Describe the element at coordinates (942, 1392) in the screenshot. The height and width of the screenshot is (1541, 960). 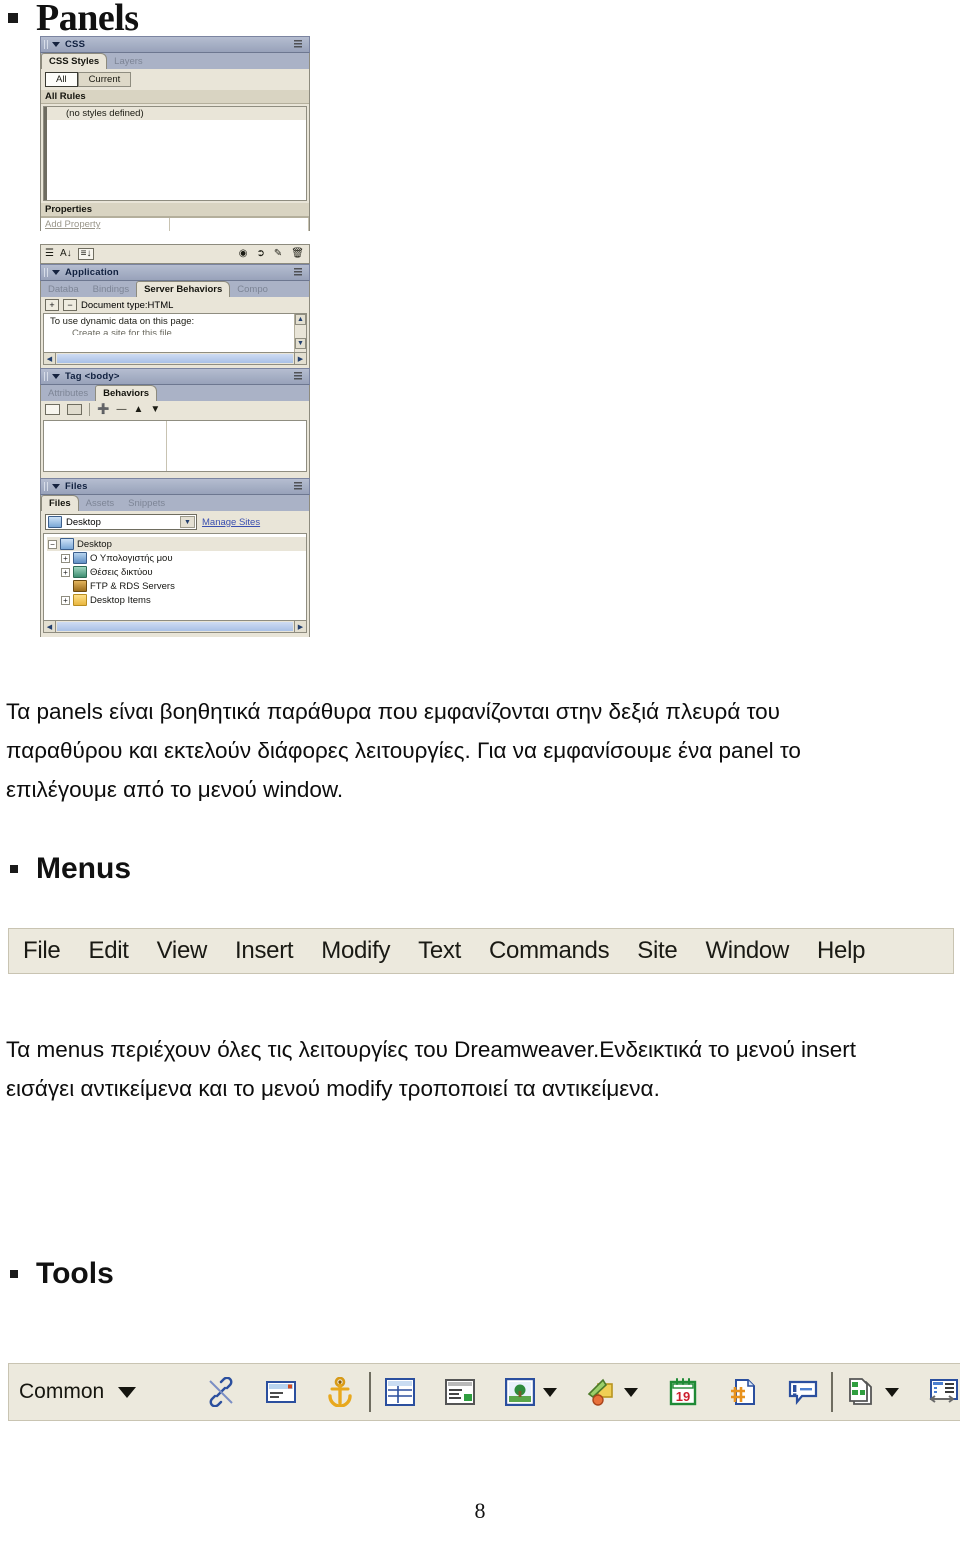
I see `tag-chooser-icon` at that location.